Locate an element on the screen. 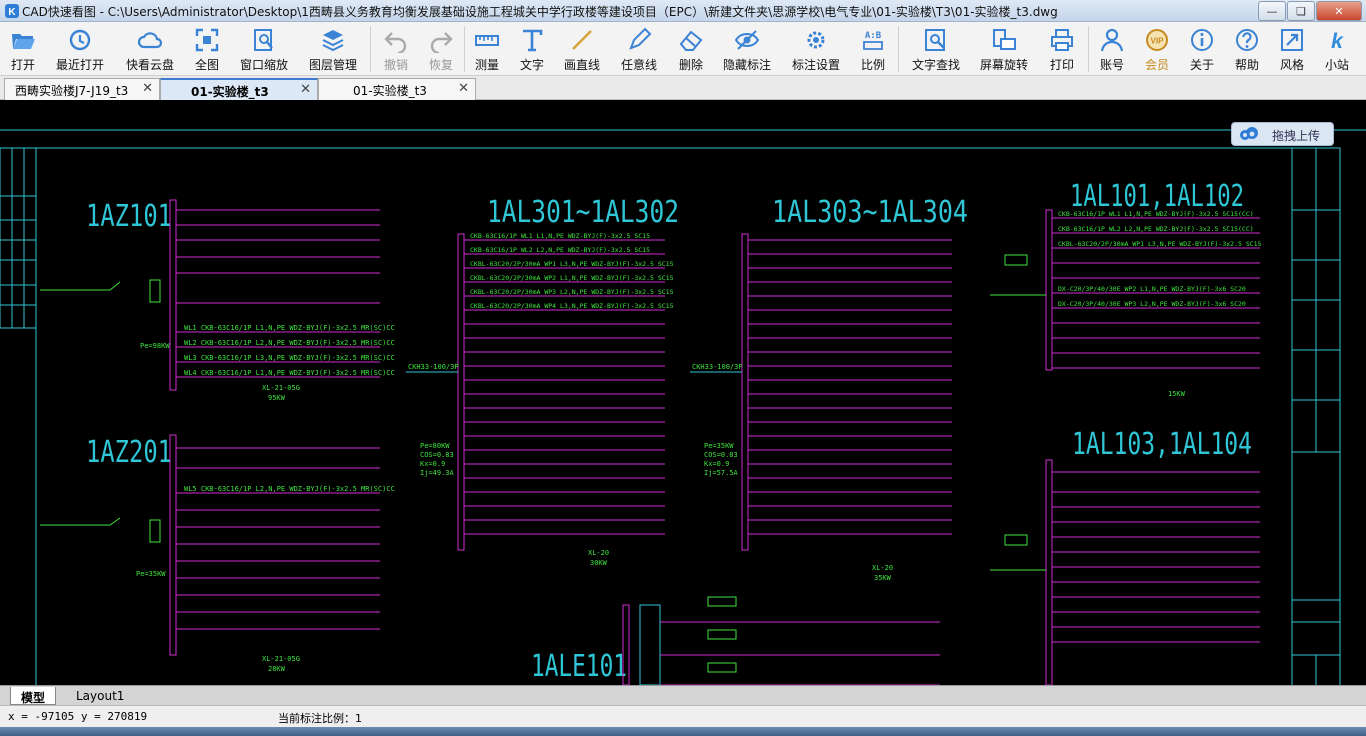  annotation-al301-kw: 30KW is located at coordinates (599, 563).